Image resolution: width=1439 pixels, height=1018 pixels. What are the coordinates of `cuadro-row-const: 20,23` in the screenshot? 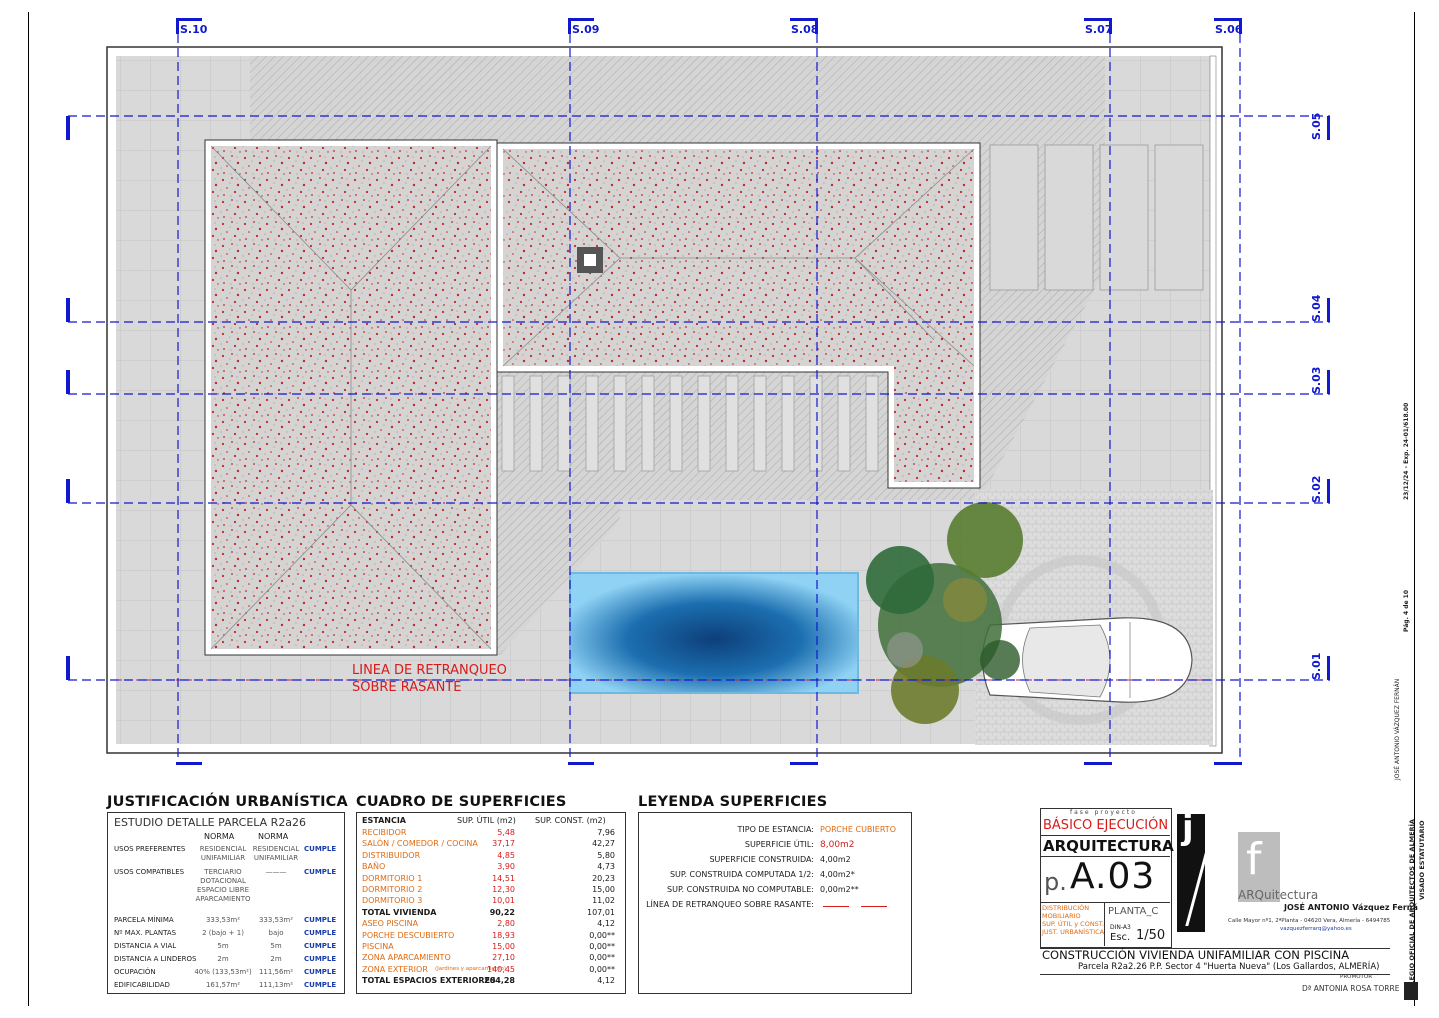 It's located at (603, 878).